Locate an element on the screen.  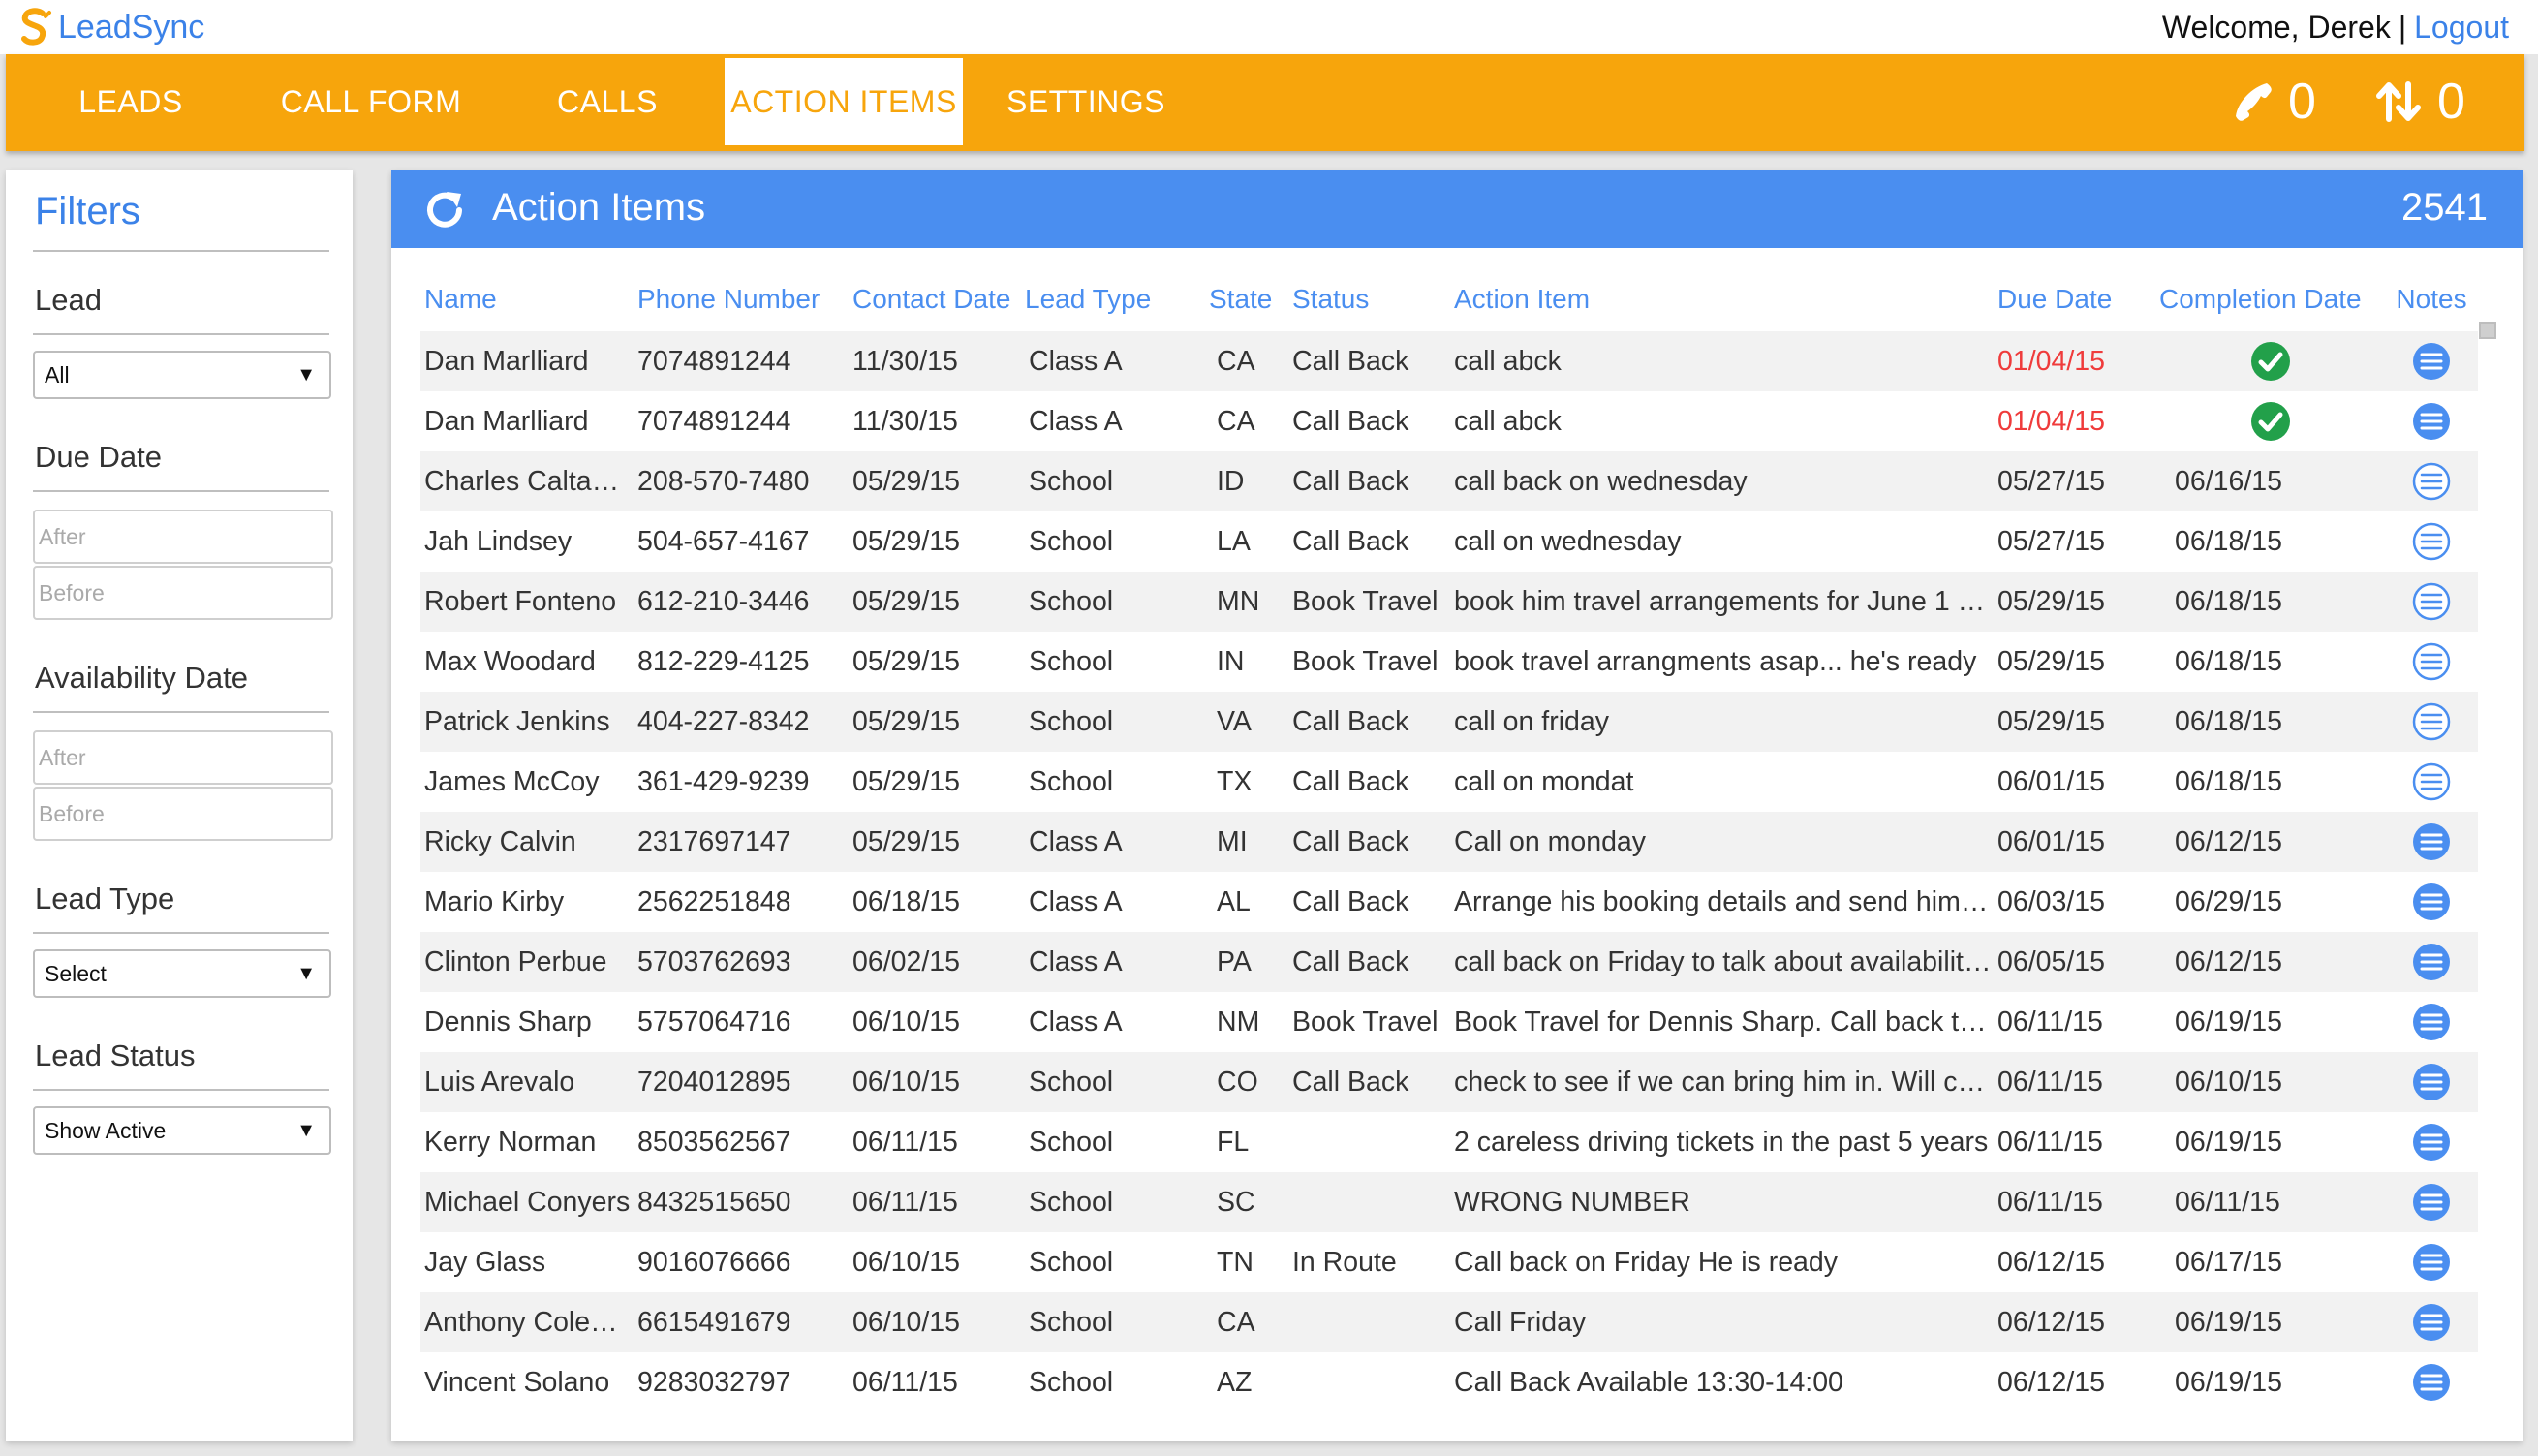
nav-settings: SETTINGS is located at coordinates (1086, 102).